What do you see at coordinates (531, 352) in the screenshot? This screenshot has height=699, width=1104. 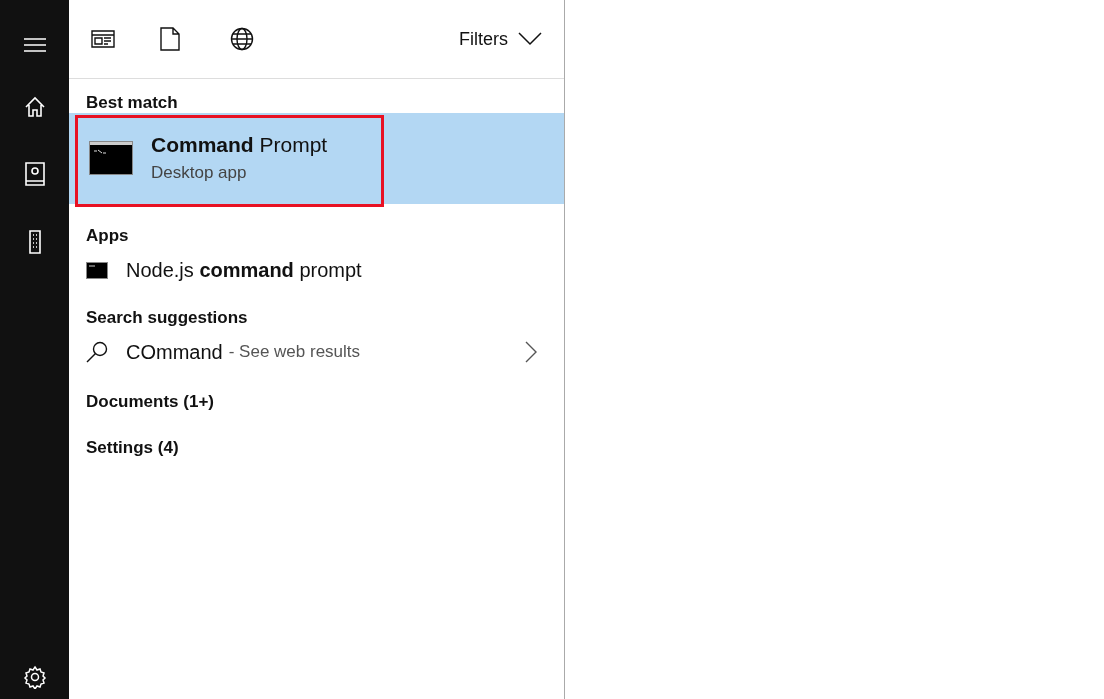 I see `chevron-right-icon` at bounding box center [531, 352].